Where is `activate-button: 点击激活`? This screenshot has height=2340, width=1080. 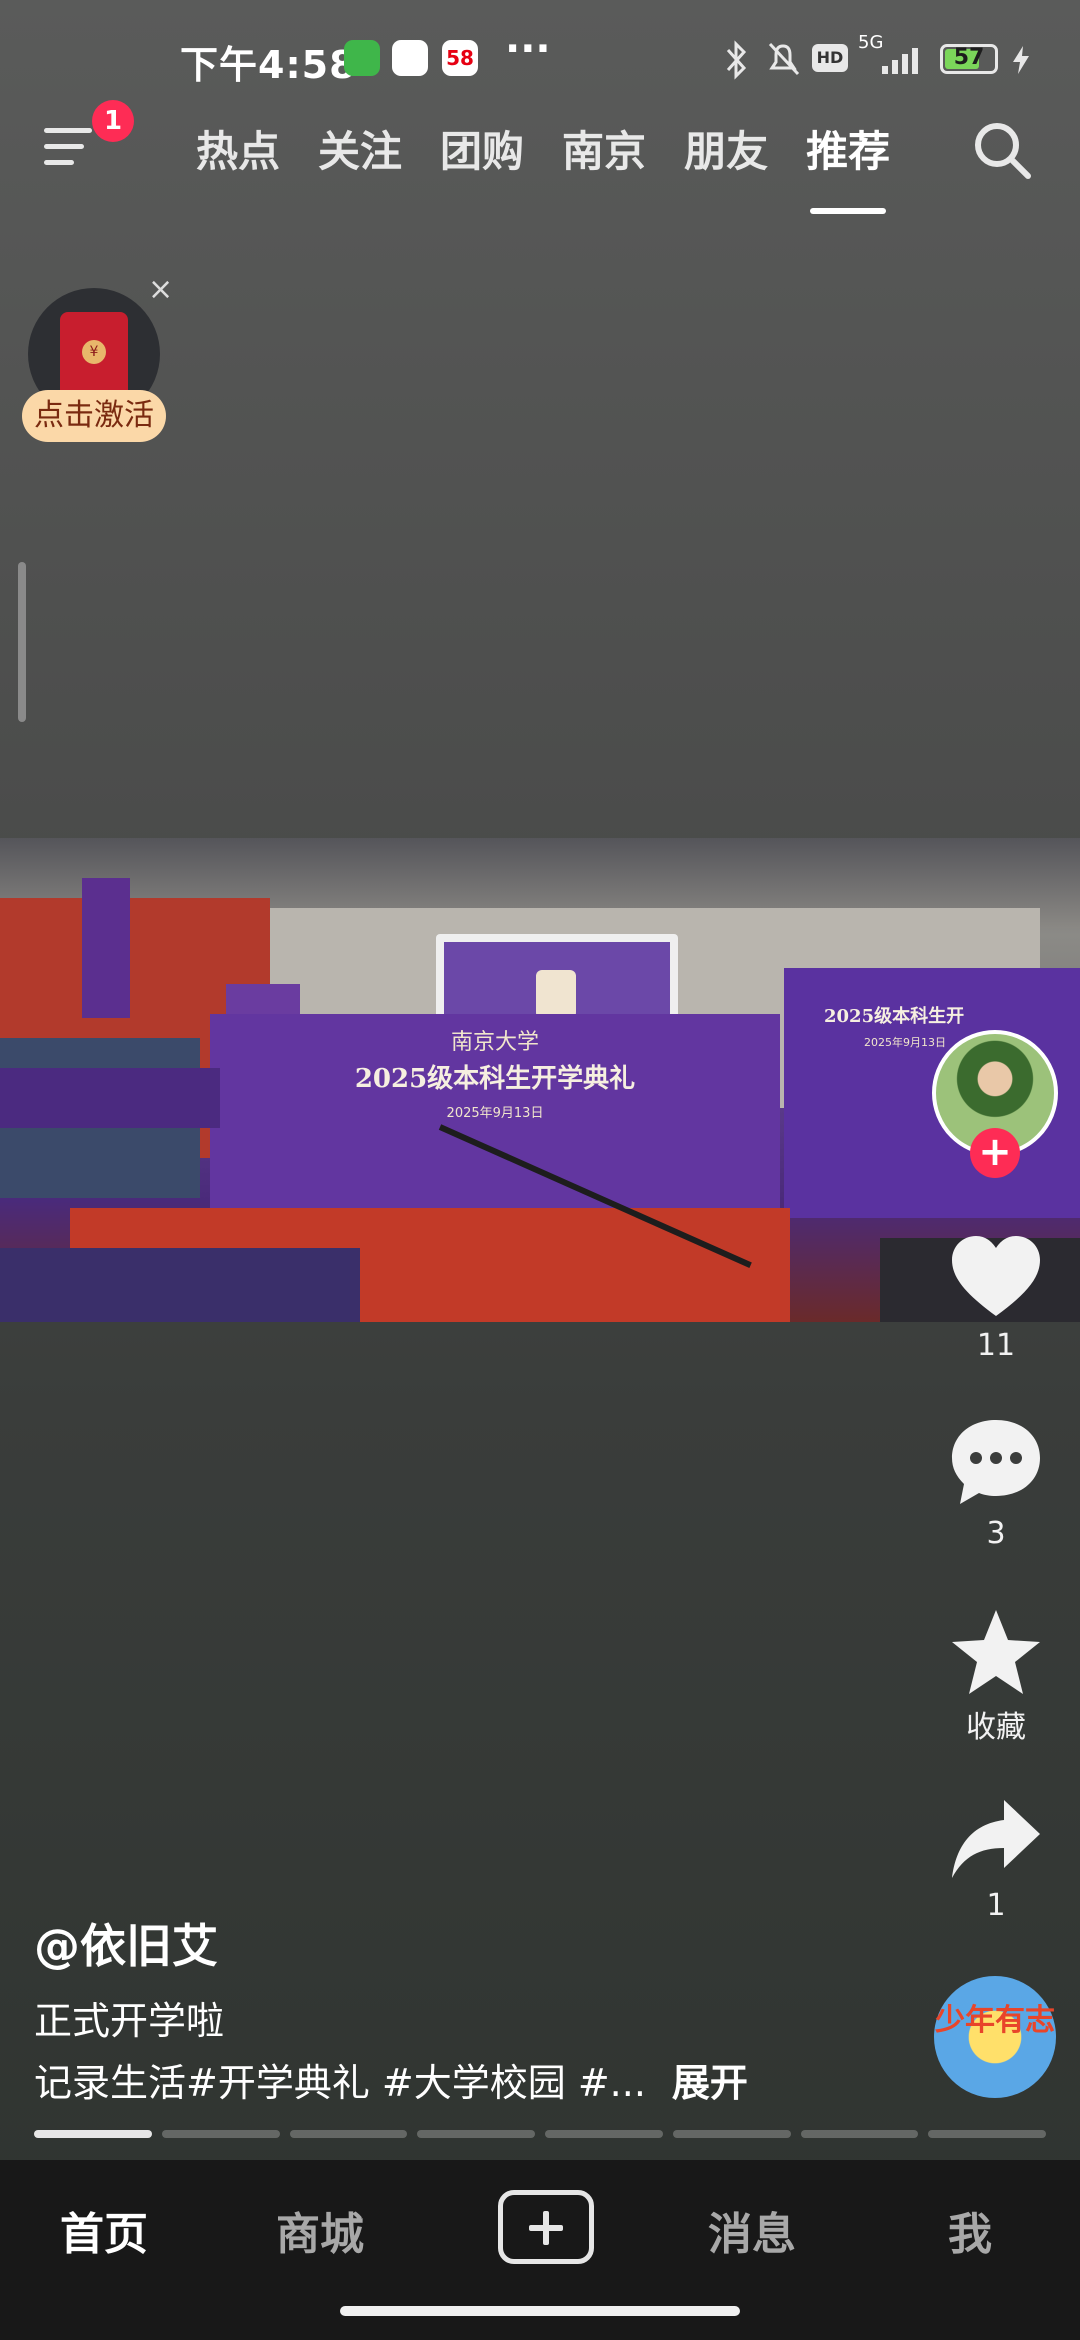
activate-button: 点击激活 is located at coordinates (94, 416).